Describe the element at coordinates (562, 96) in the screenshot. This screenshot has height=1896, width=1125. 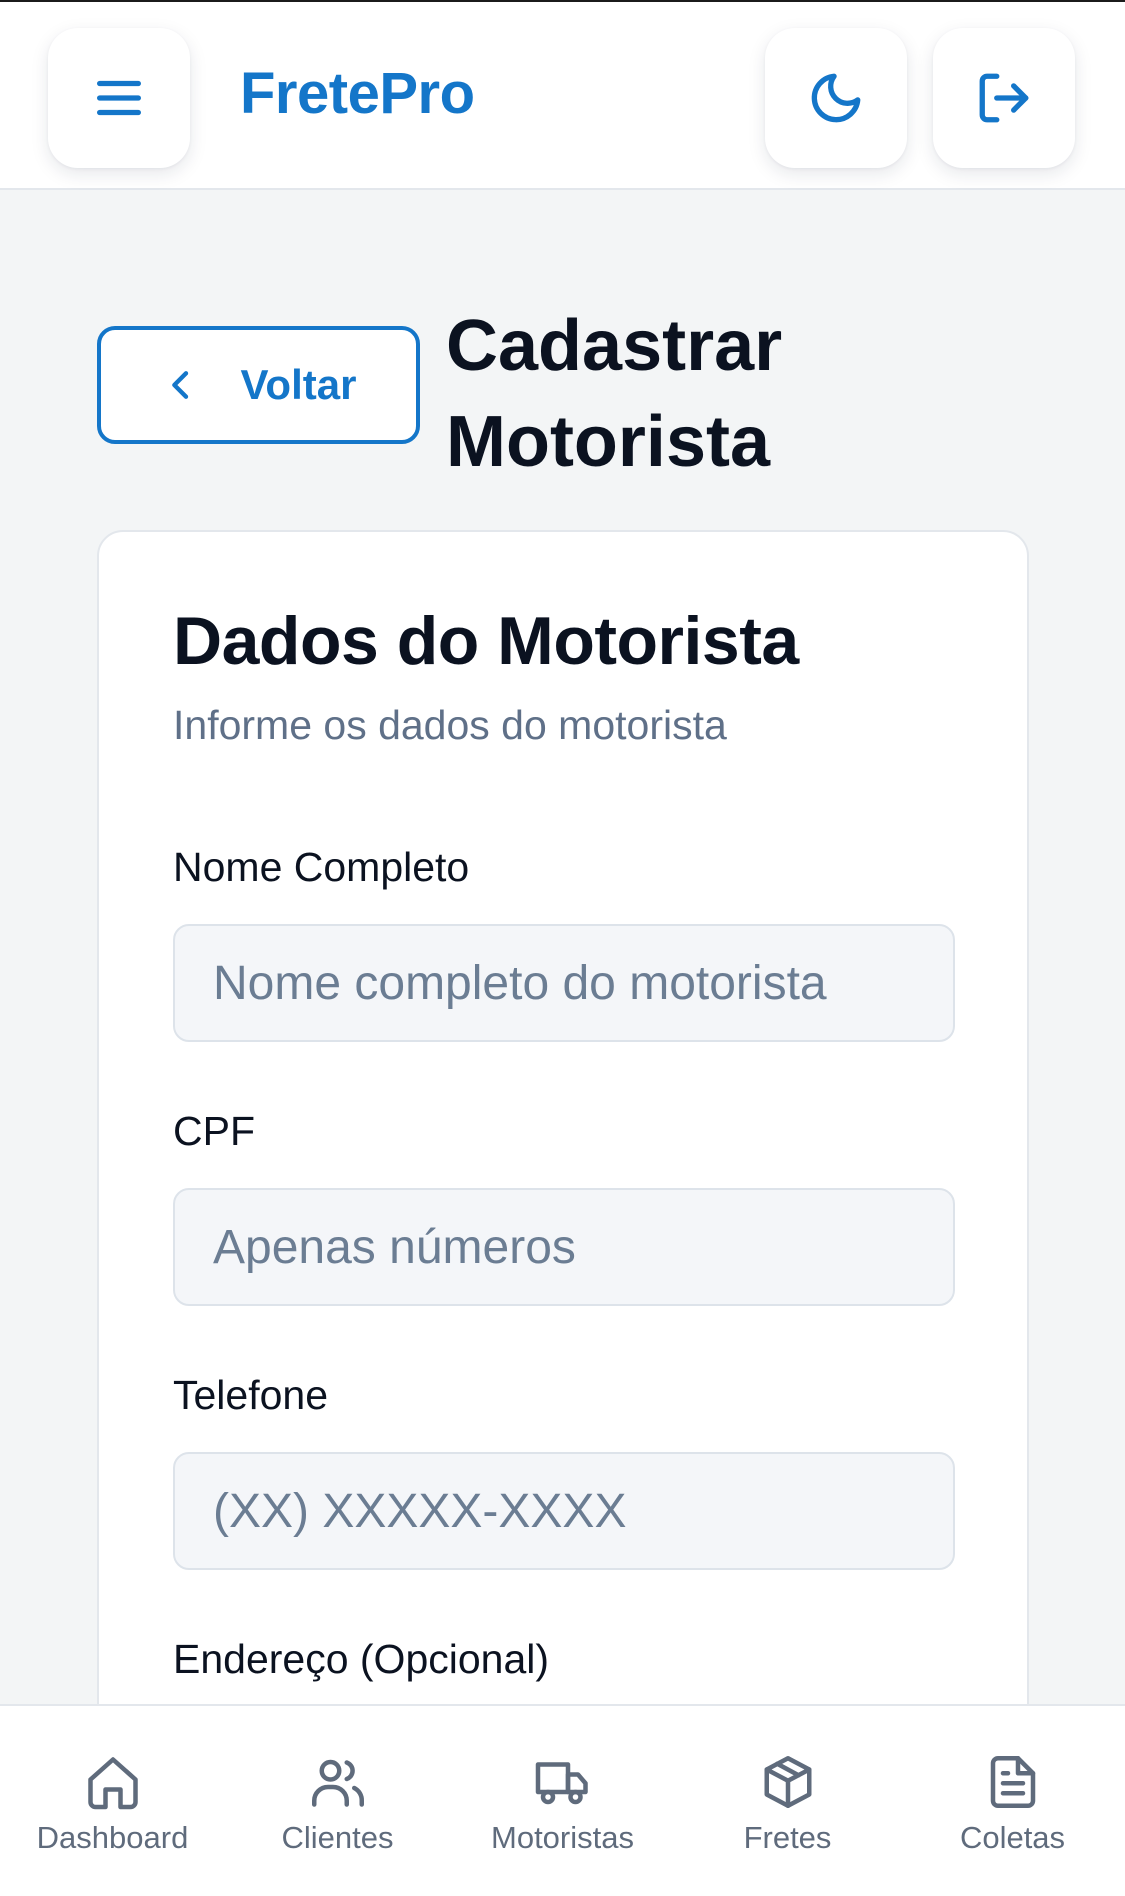
I see `top-header: FretePro` at that location.